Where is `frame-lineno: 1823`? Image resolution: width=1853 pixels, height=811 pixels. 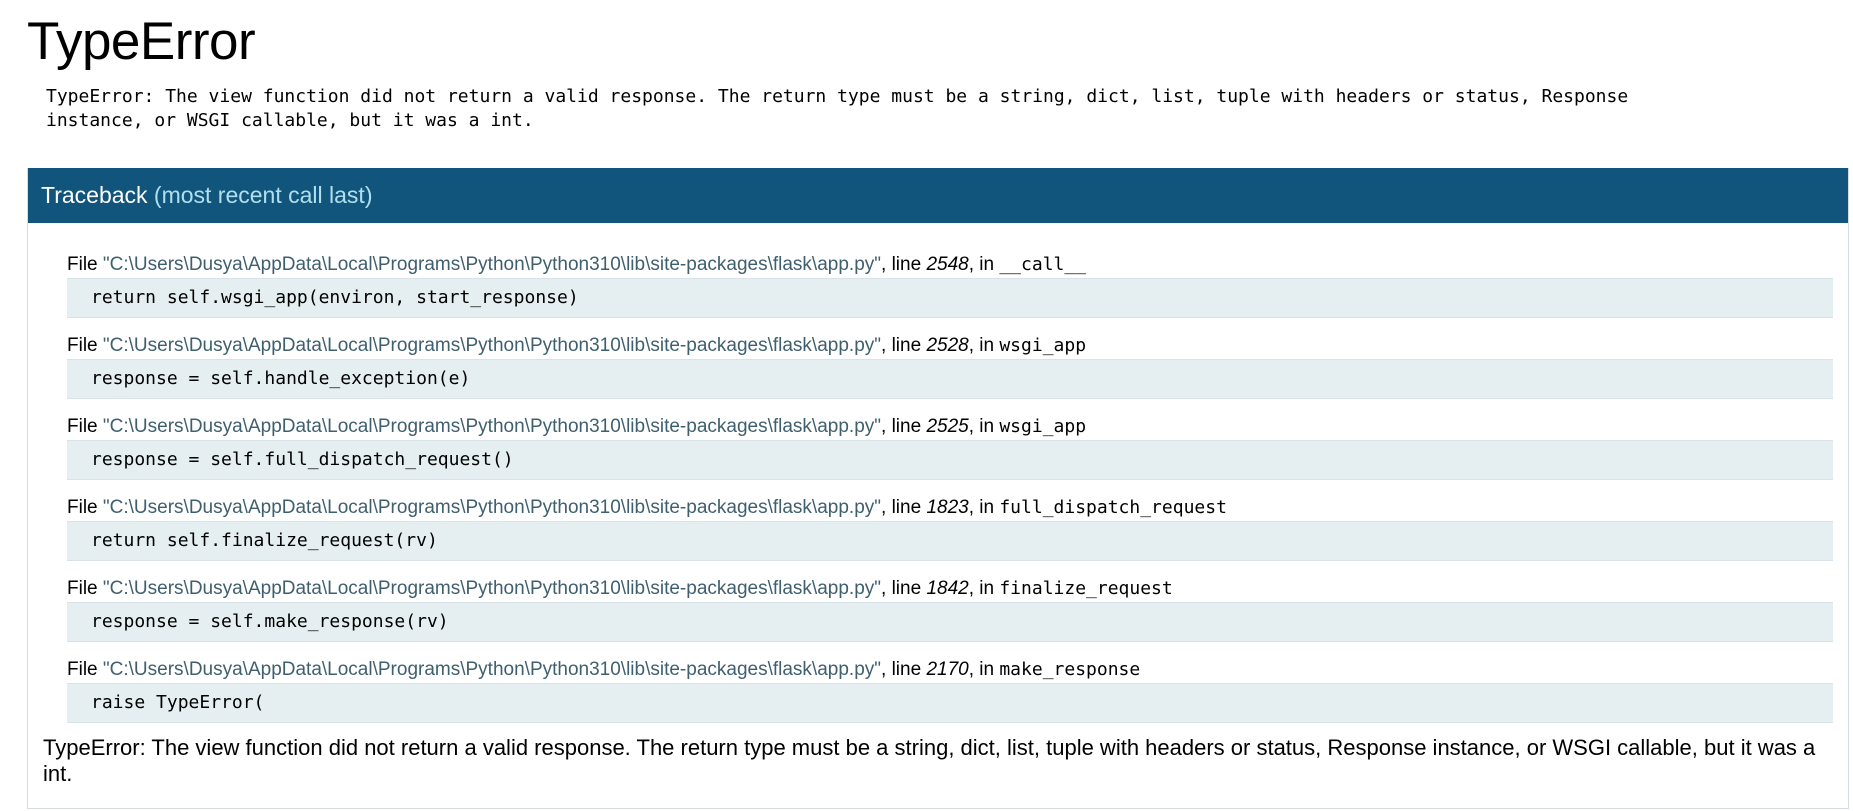
frame-lineno: 1823 is located at coordinates (947, 507).